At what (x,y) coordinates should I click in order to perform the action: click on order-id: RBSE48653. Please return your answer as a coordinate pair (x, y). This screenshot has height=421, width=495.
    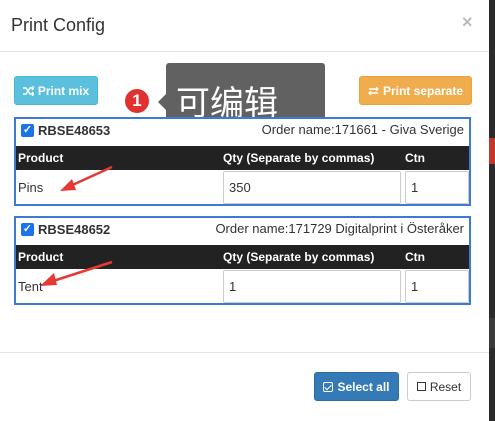
    Looking at the image, I should click on (74, 130).